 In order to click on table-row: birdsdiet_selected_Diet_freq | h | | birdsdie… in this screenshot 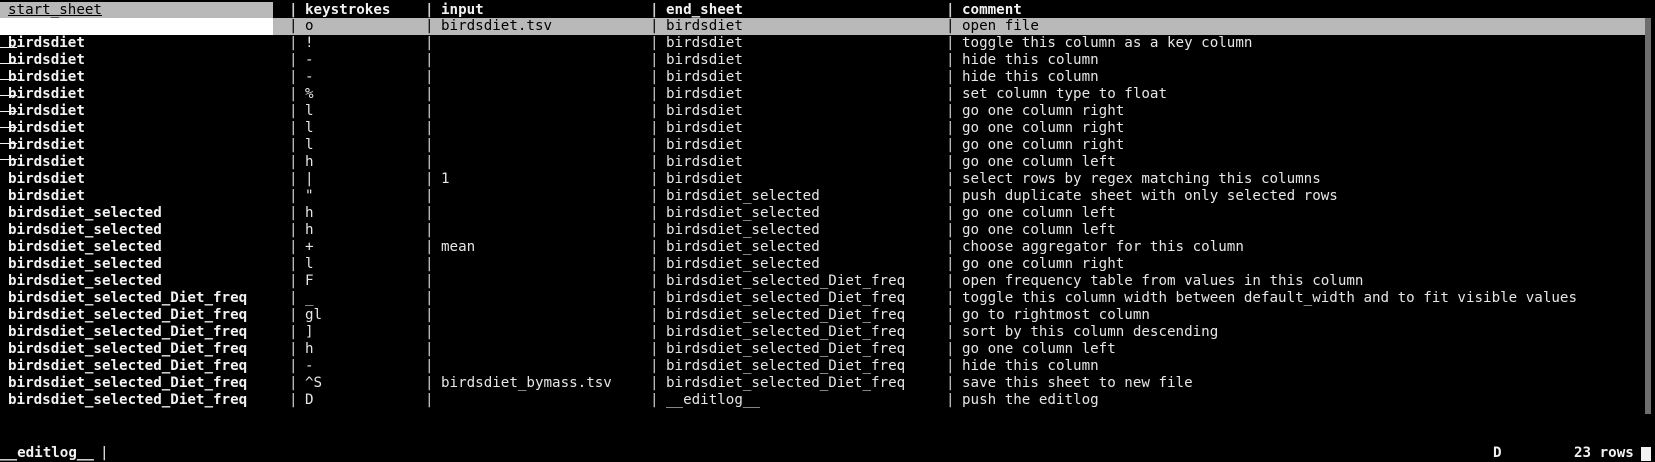, I will do `click(822, 349)`.